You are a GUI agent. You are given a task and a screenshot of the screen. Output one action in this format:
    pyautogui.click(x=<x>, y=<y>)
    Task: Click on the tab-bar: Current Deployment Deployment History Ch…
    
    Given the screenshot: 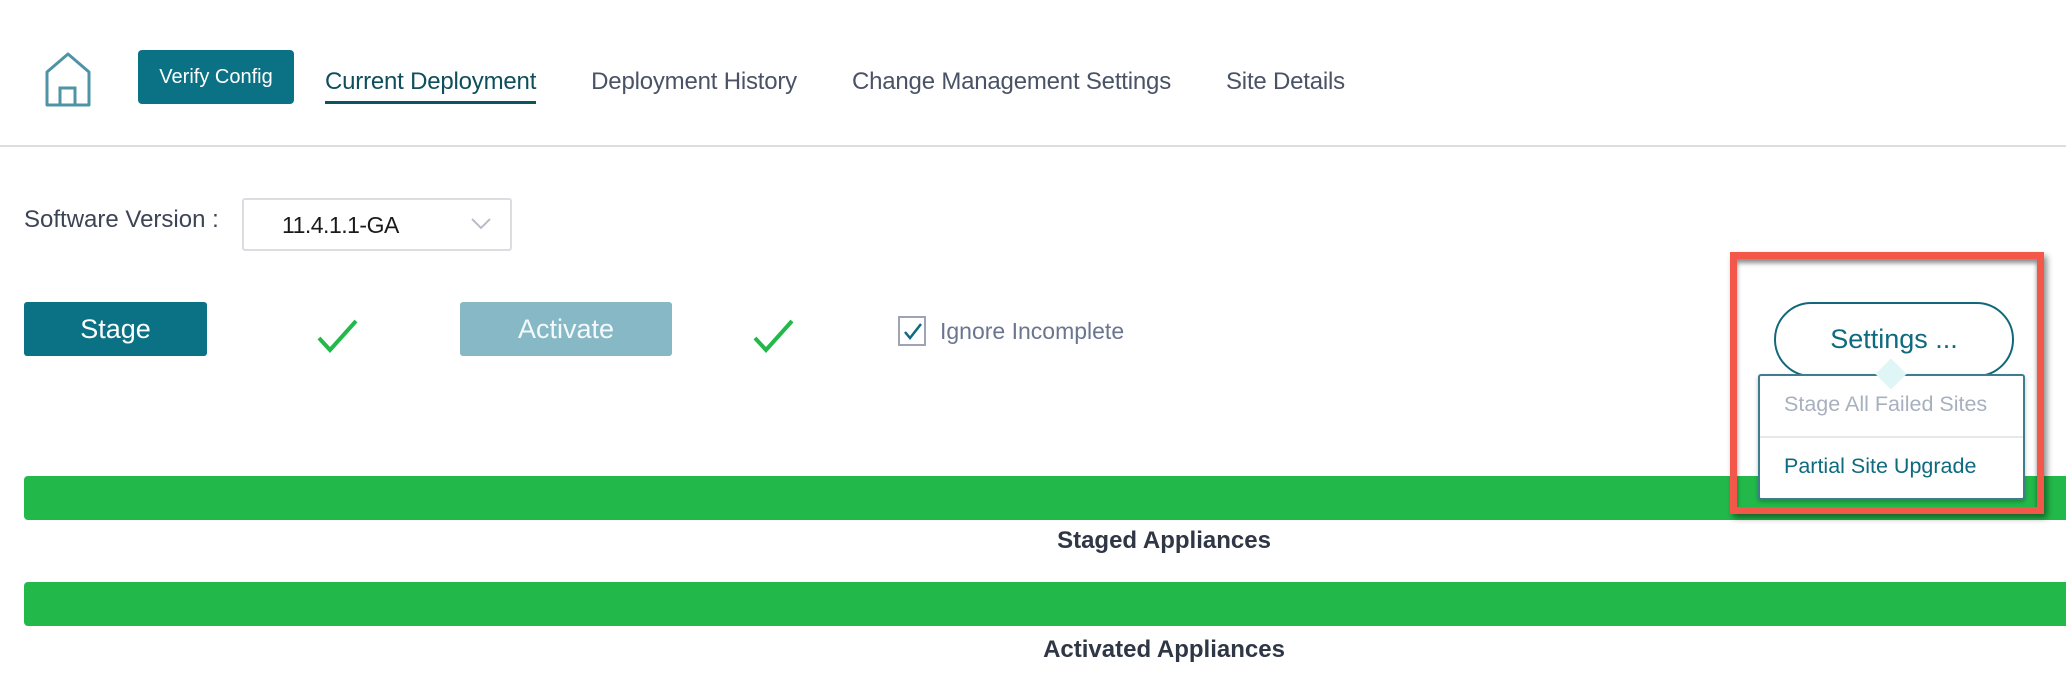 What is the action you would take?
    pyautogui.click(x=862, y=89)
    